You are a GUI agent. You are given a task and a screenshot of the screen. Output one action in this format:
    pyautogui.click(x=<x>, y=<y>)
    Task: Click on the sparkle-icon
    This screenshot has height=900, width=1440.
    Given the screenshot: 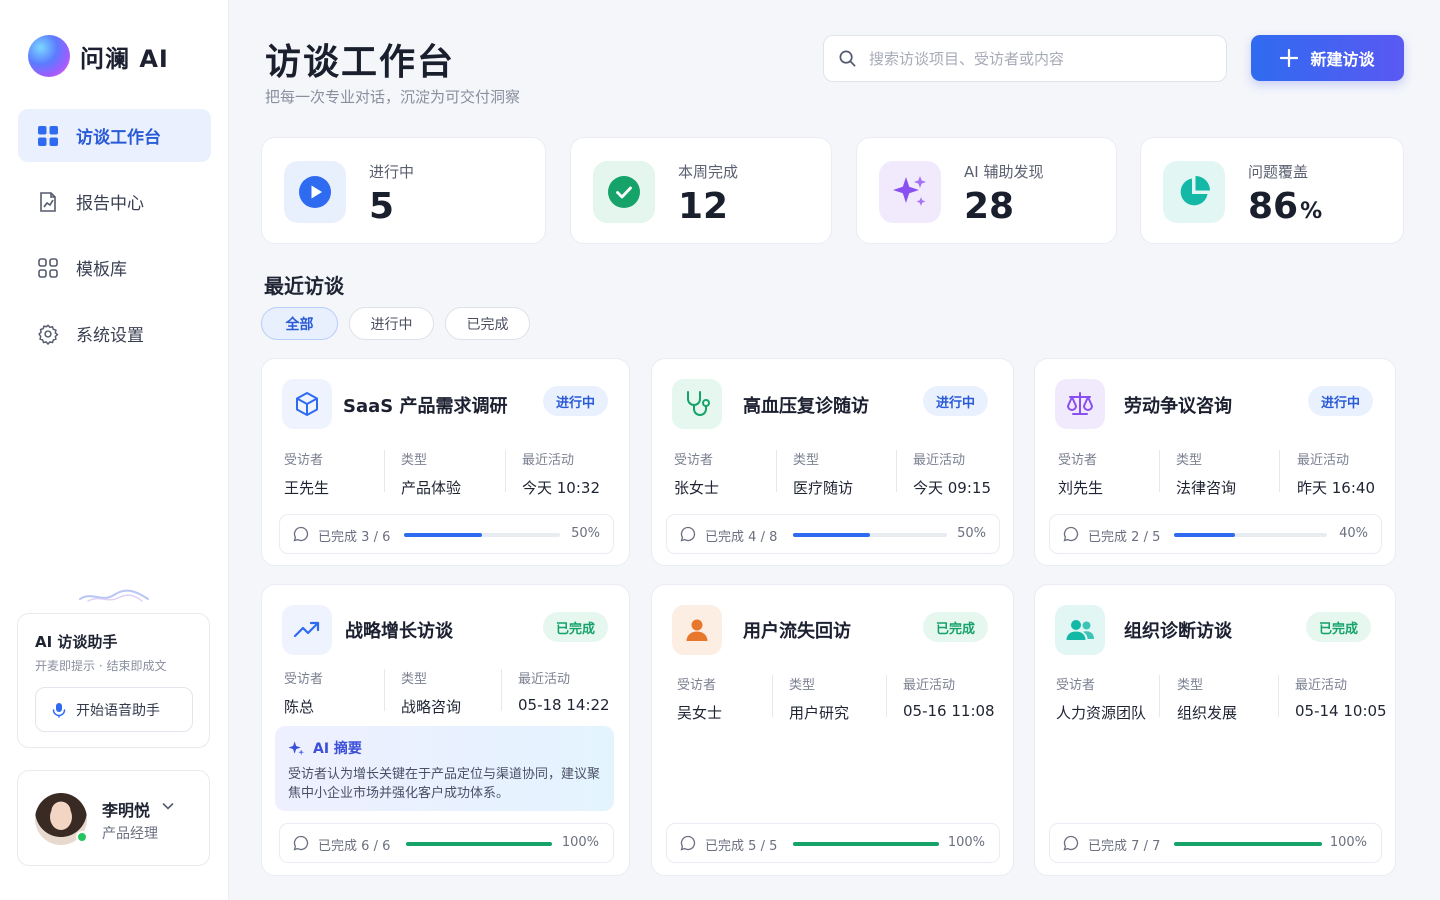 What is the action you would take?
    pyautogui.click(x=296, y=748)
    